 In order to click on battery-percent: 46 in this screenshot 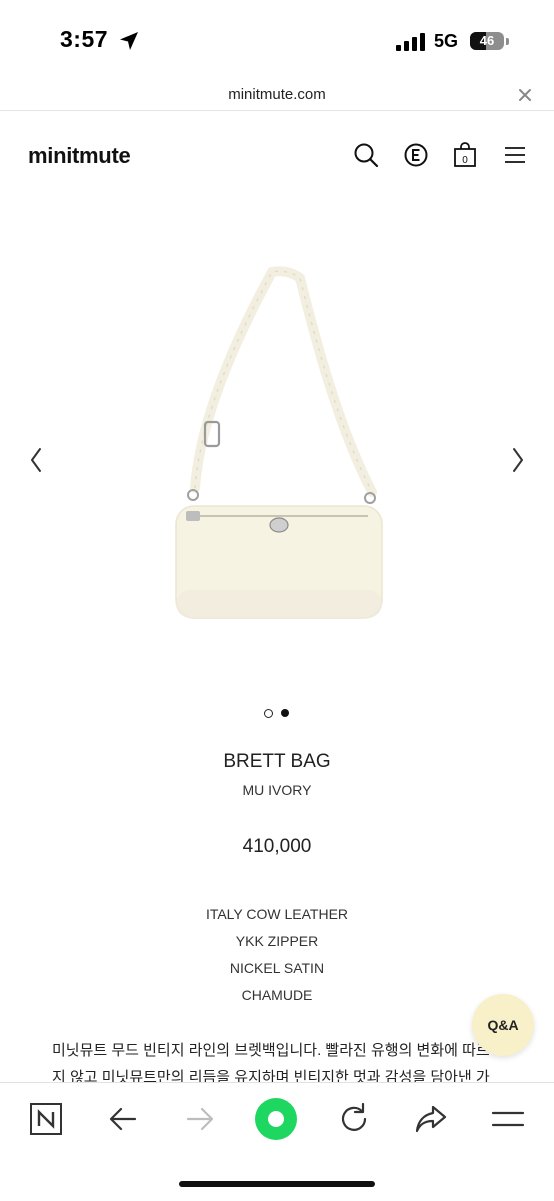, I will do `click(487, 40)`.